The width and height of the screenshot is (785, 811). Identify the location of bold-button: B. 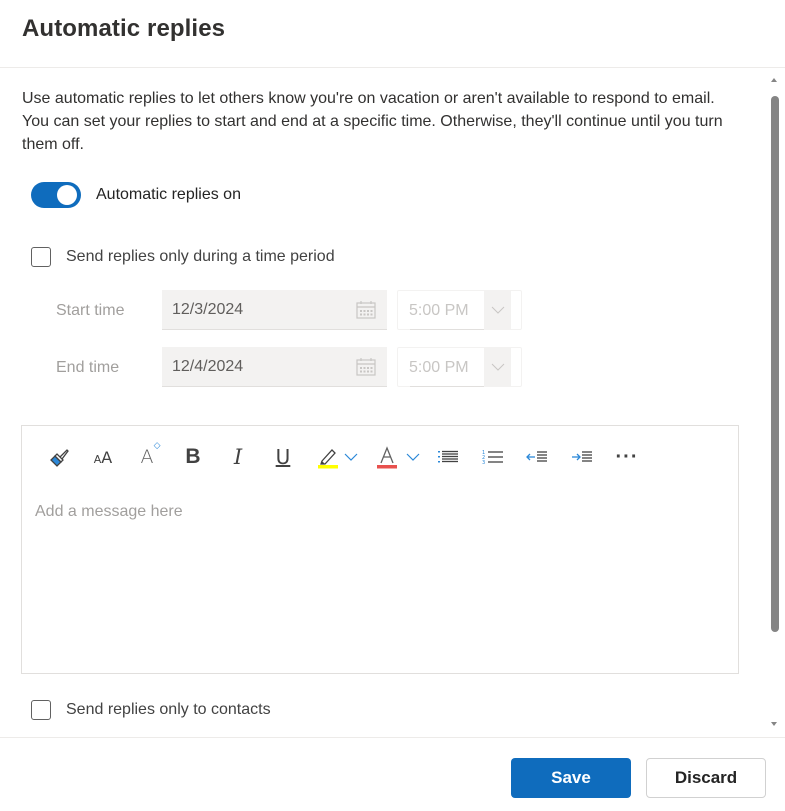
(193, 457).